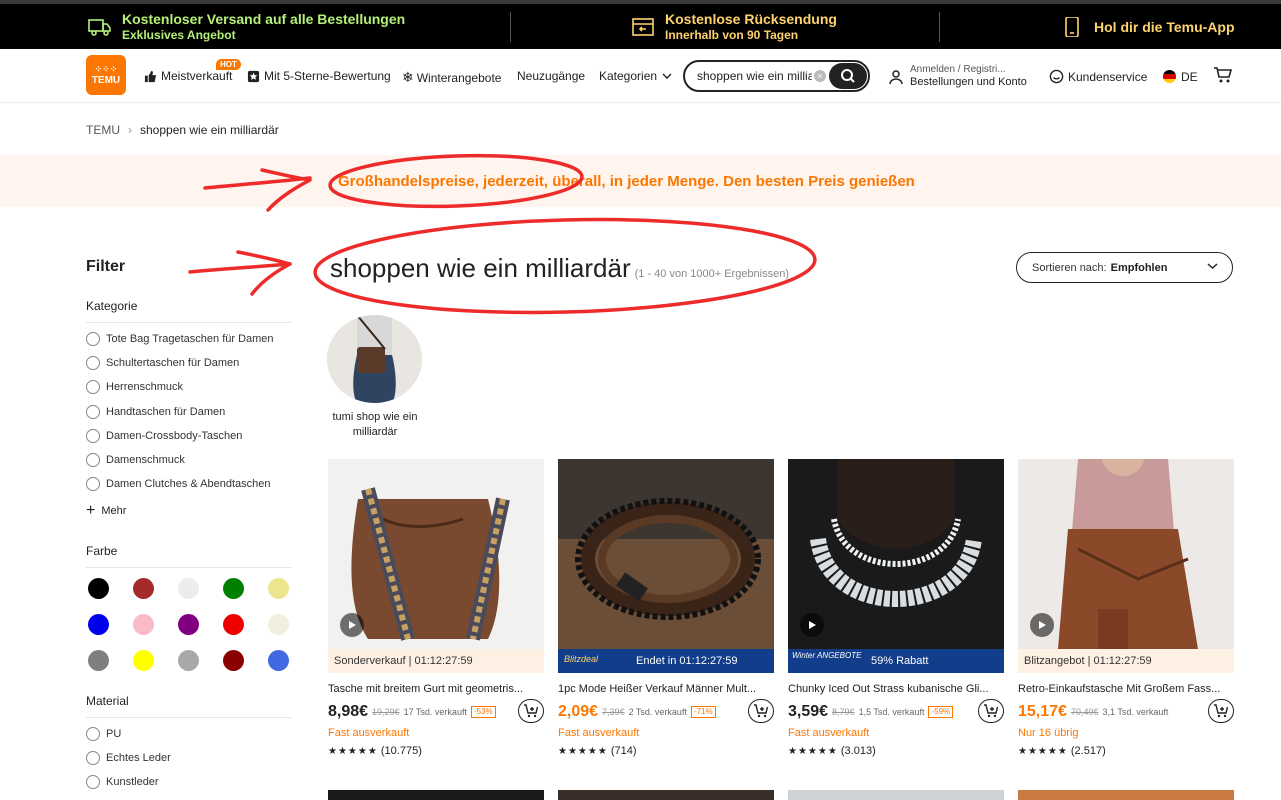 This screenshot has width=1281, height=800. What do you see at coordinates (135, 460) in the screenshot?
I see `category-option: Damenschmuck` at bounding box center [135, 460].